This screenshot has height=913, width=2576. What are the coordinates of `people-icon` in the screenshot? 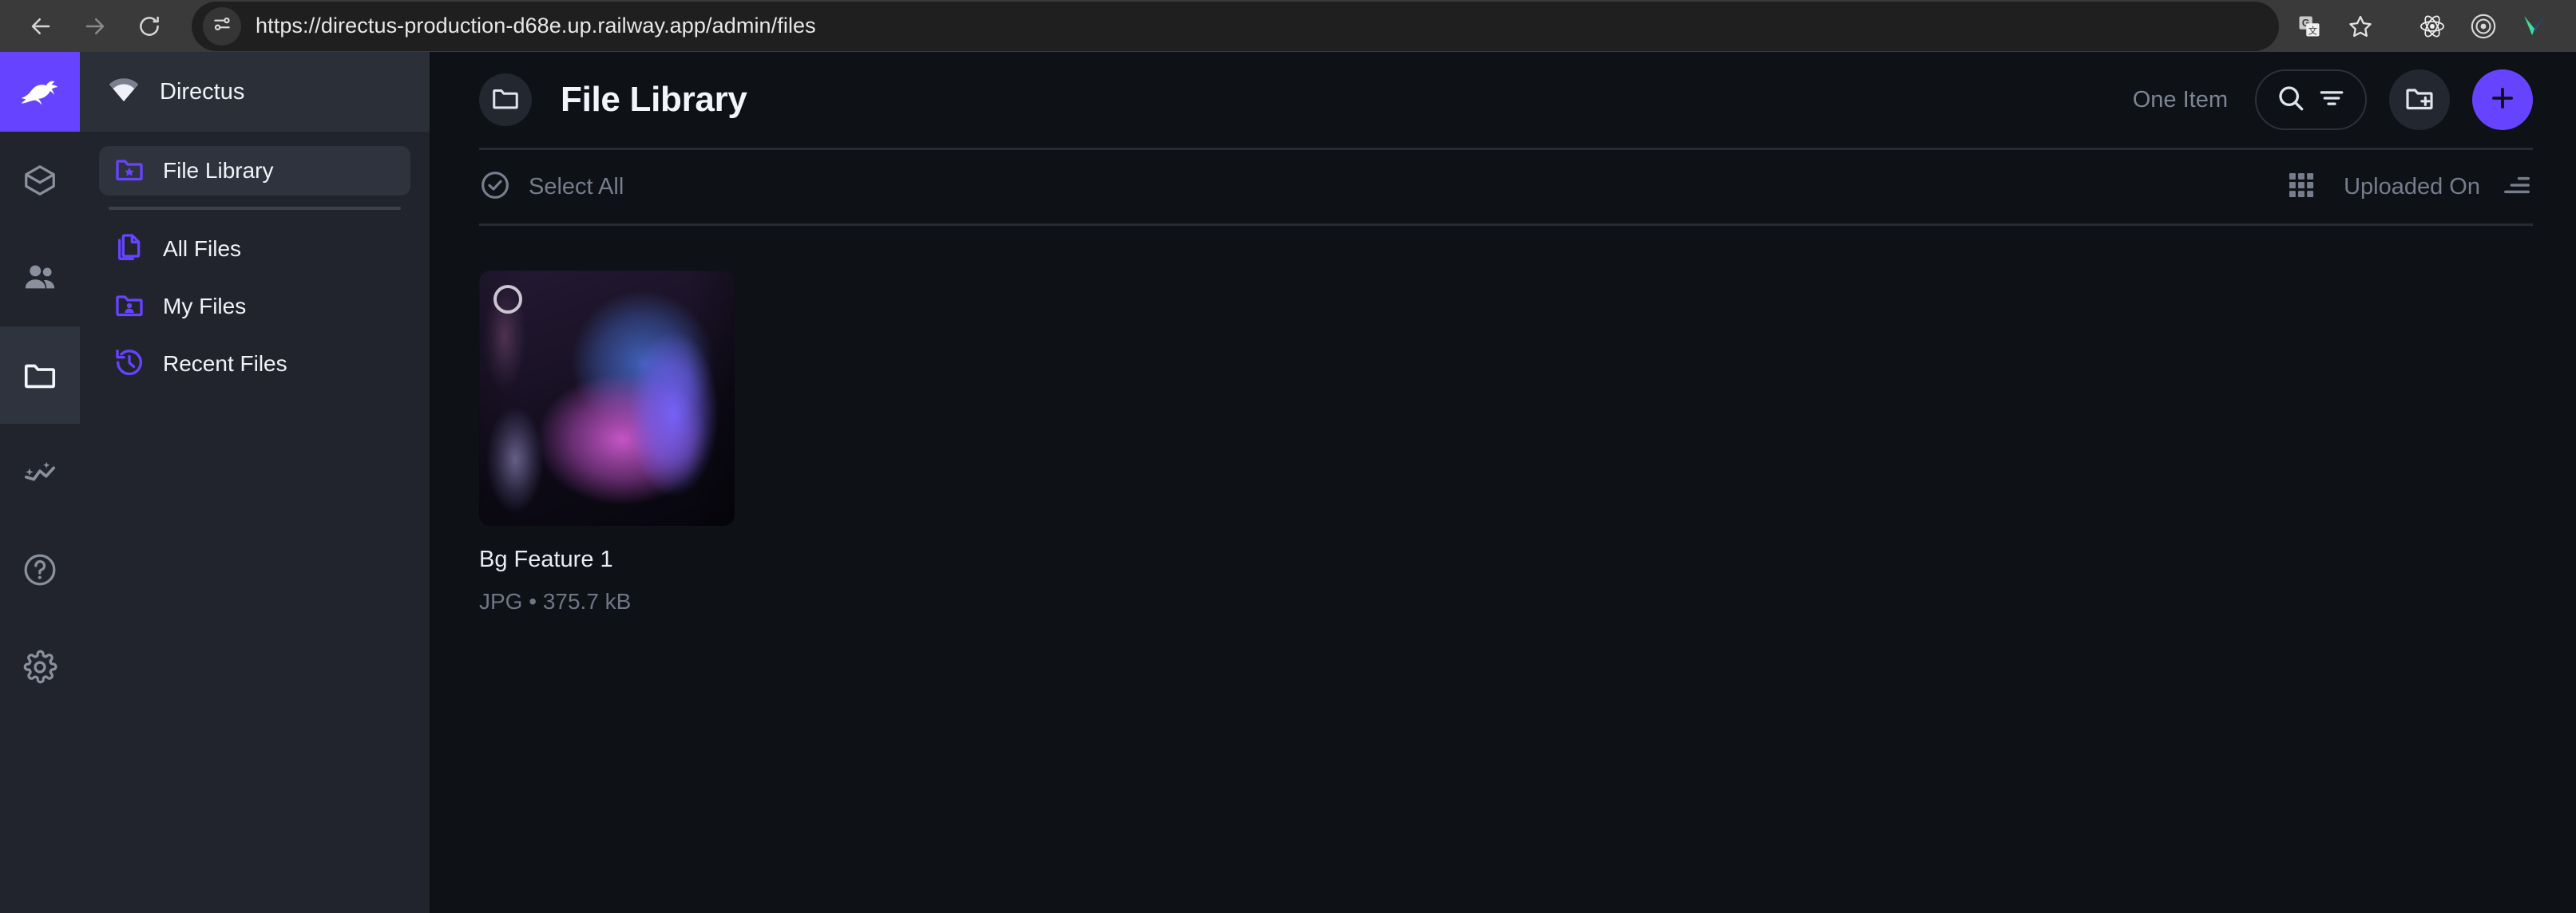 It's located at (40, 277).